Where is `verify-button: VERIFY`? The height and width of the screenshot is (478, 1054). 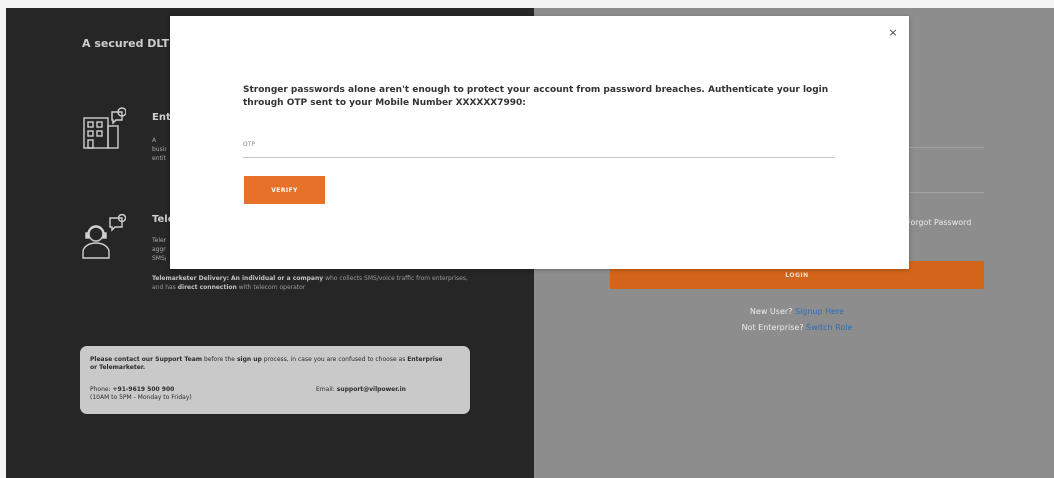
verify-button: VERIFY is located at coordinates (284, 190).